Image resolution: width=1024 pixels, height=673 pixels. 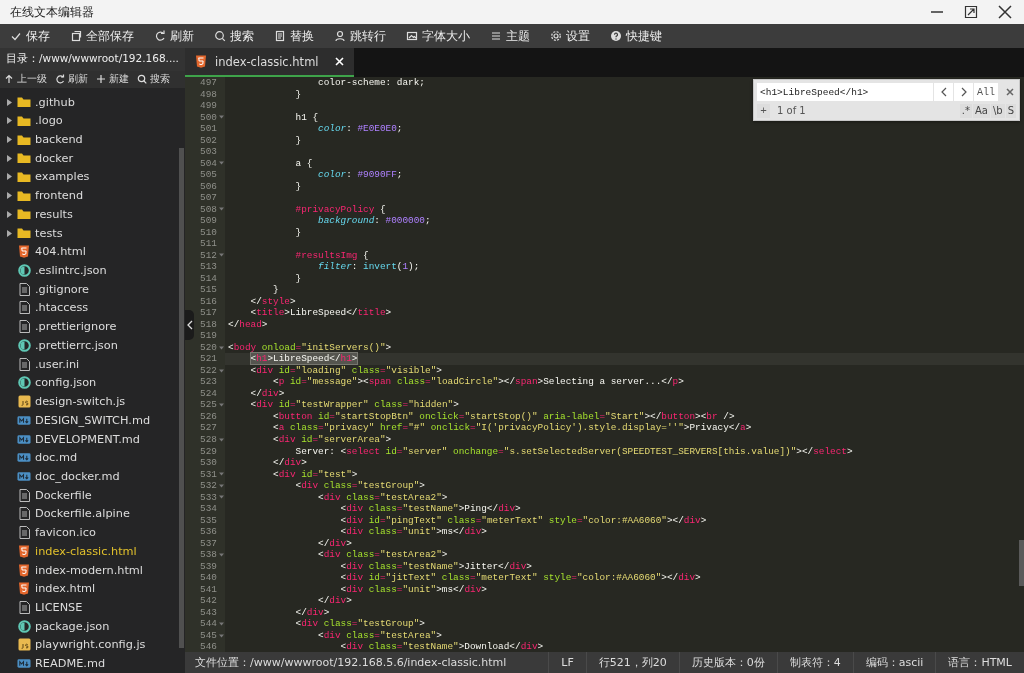 What do you see at coordinates (24, 533) in the screenshot?
I see `text-file-icon` at bounding box center [24, 533].